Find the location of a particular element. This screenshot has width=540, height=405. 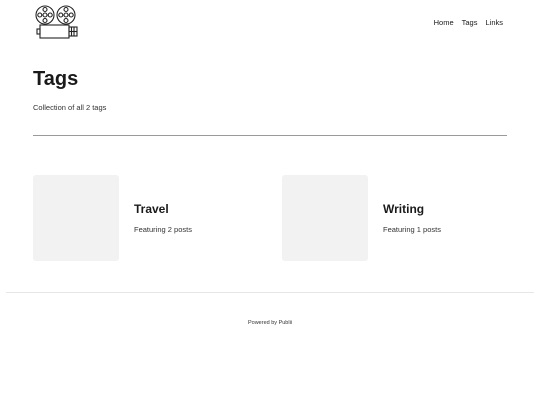

tag-title-link: Writing is located at coordinates (403, 209).